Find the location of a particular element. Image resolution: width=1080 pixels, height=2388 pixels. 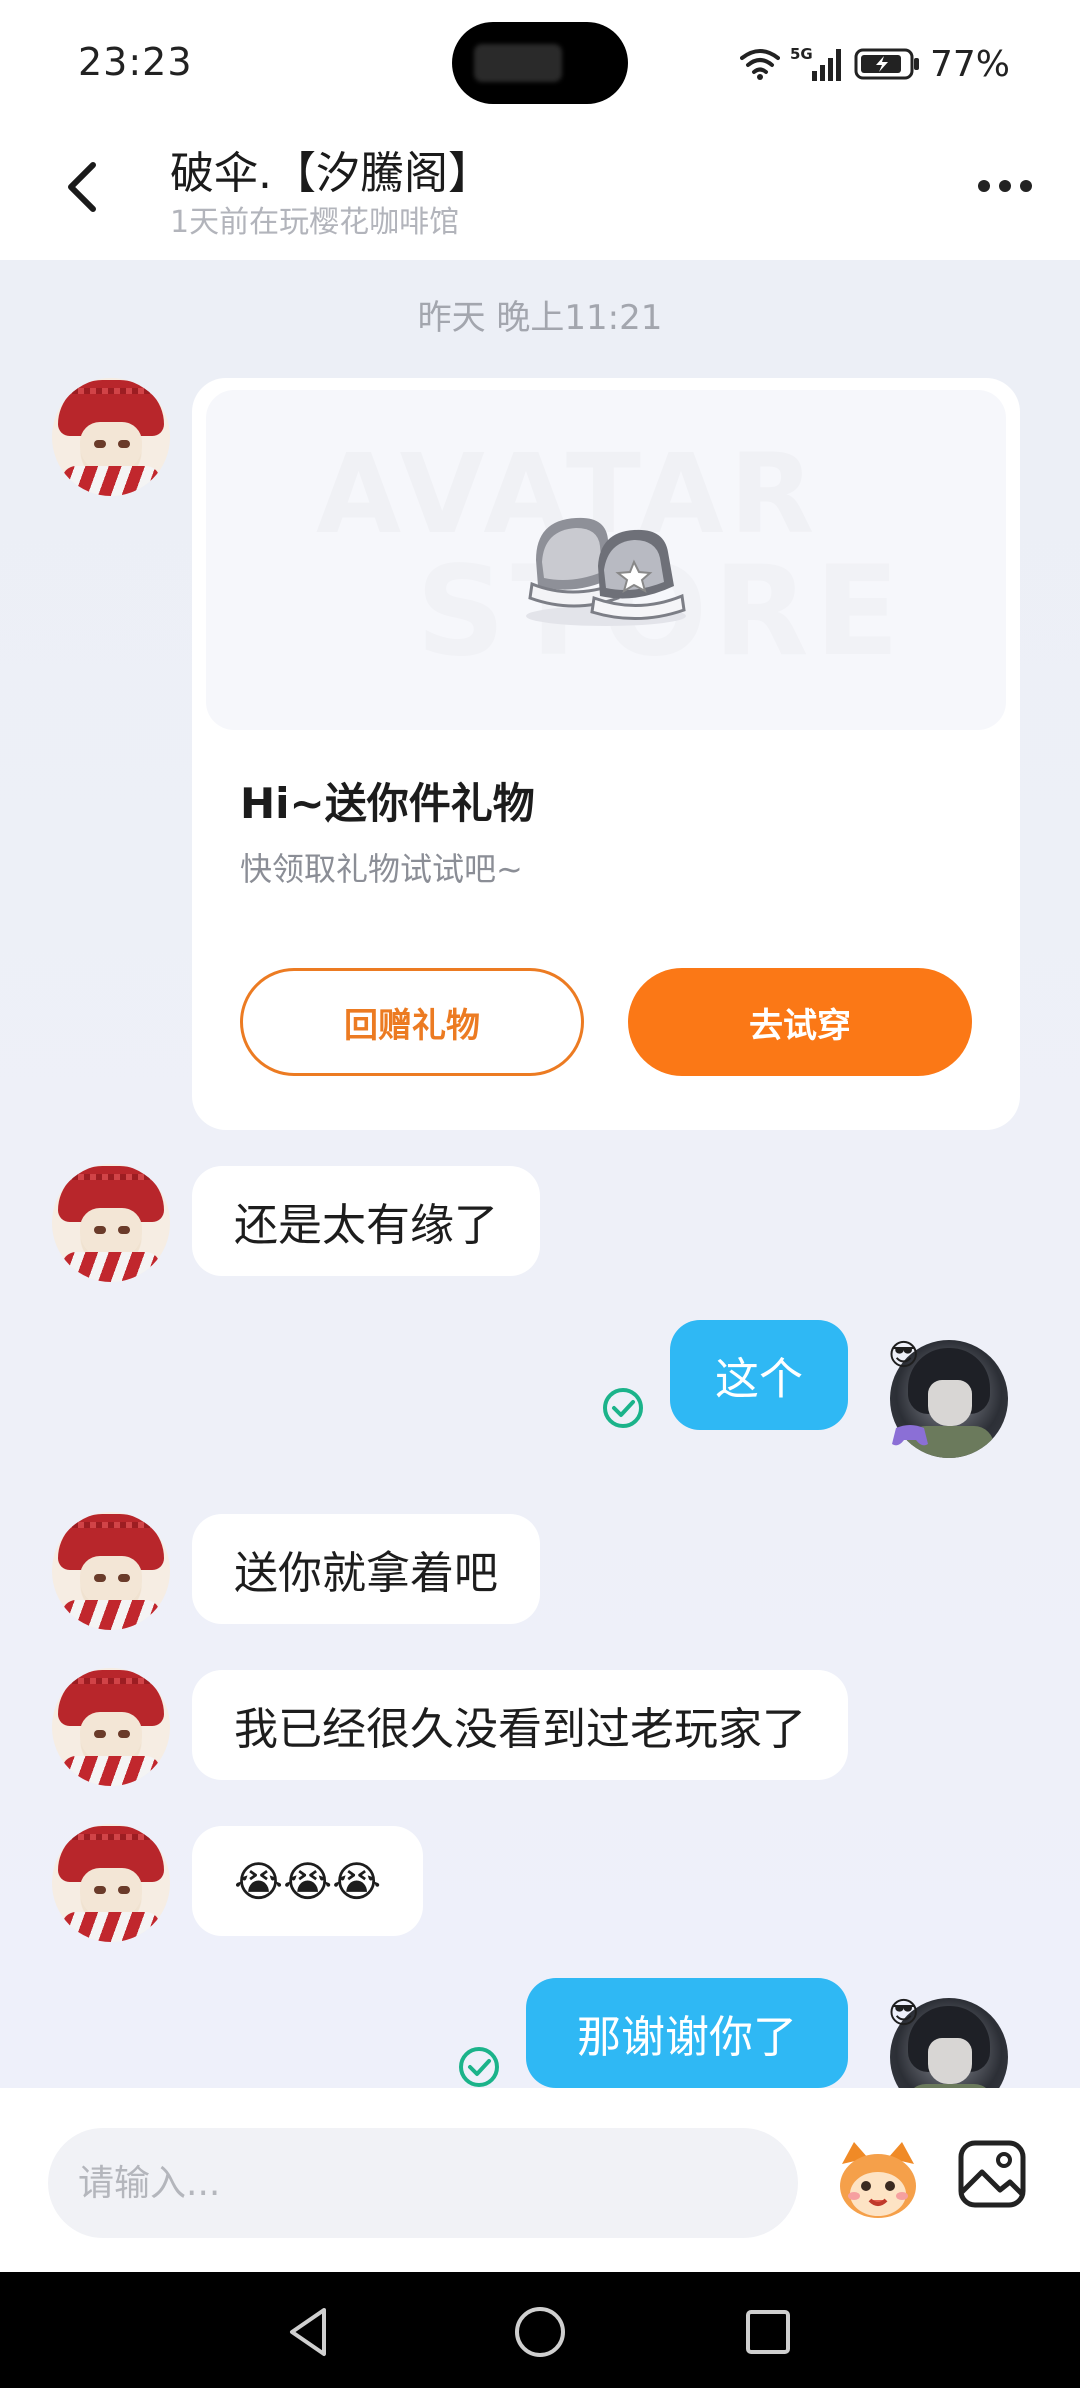

nav-back-button is located at coordinates (310, 2332).